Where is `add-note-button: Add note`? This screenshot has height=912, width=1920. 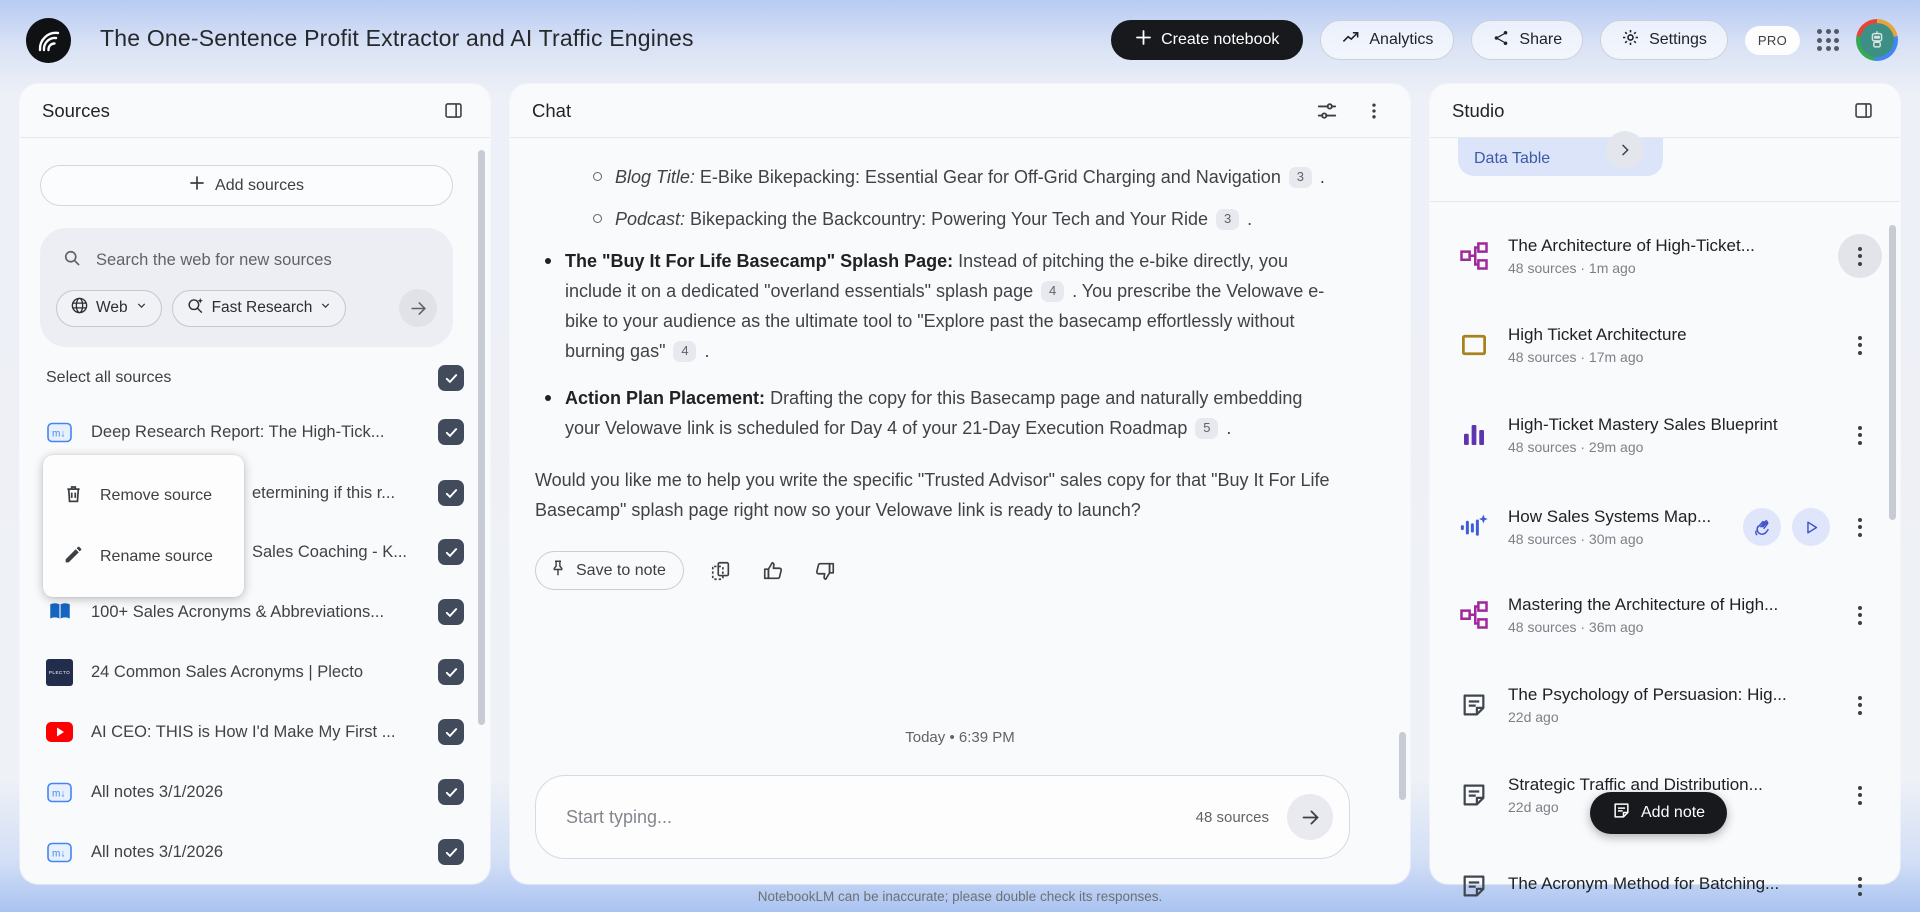 add-note-button: Add note is located at coordinates (1659, 813).